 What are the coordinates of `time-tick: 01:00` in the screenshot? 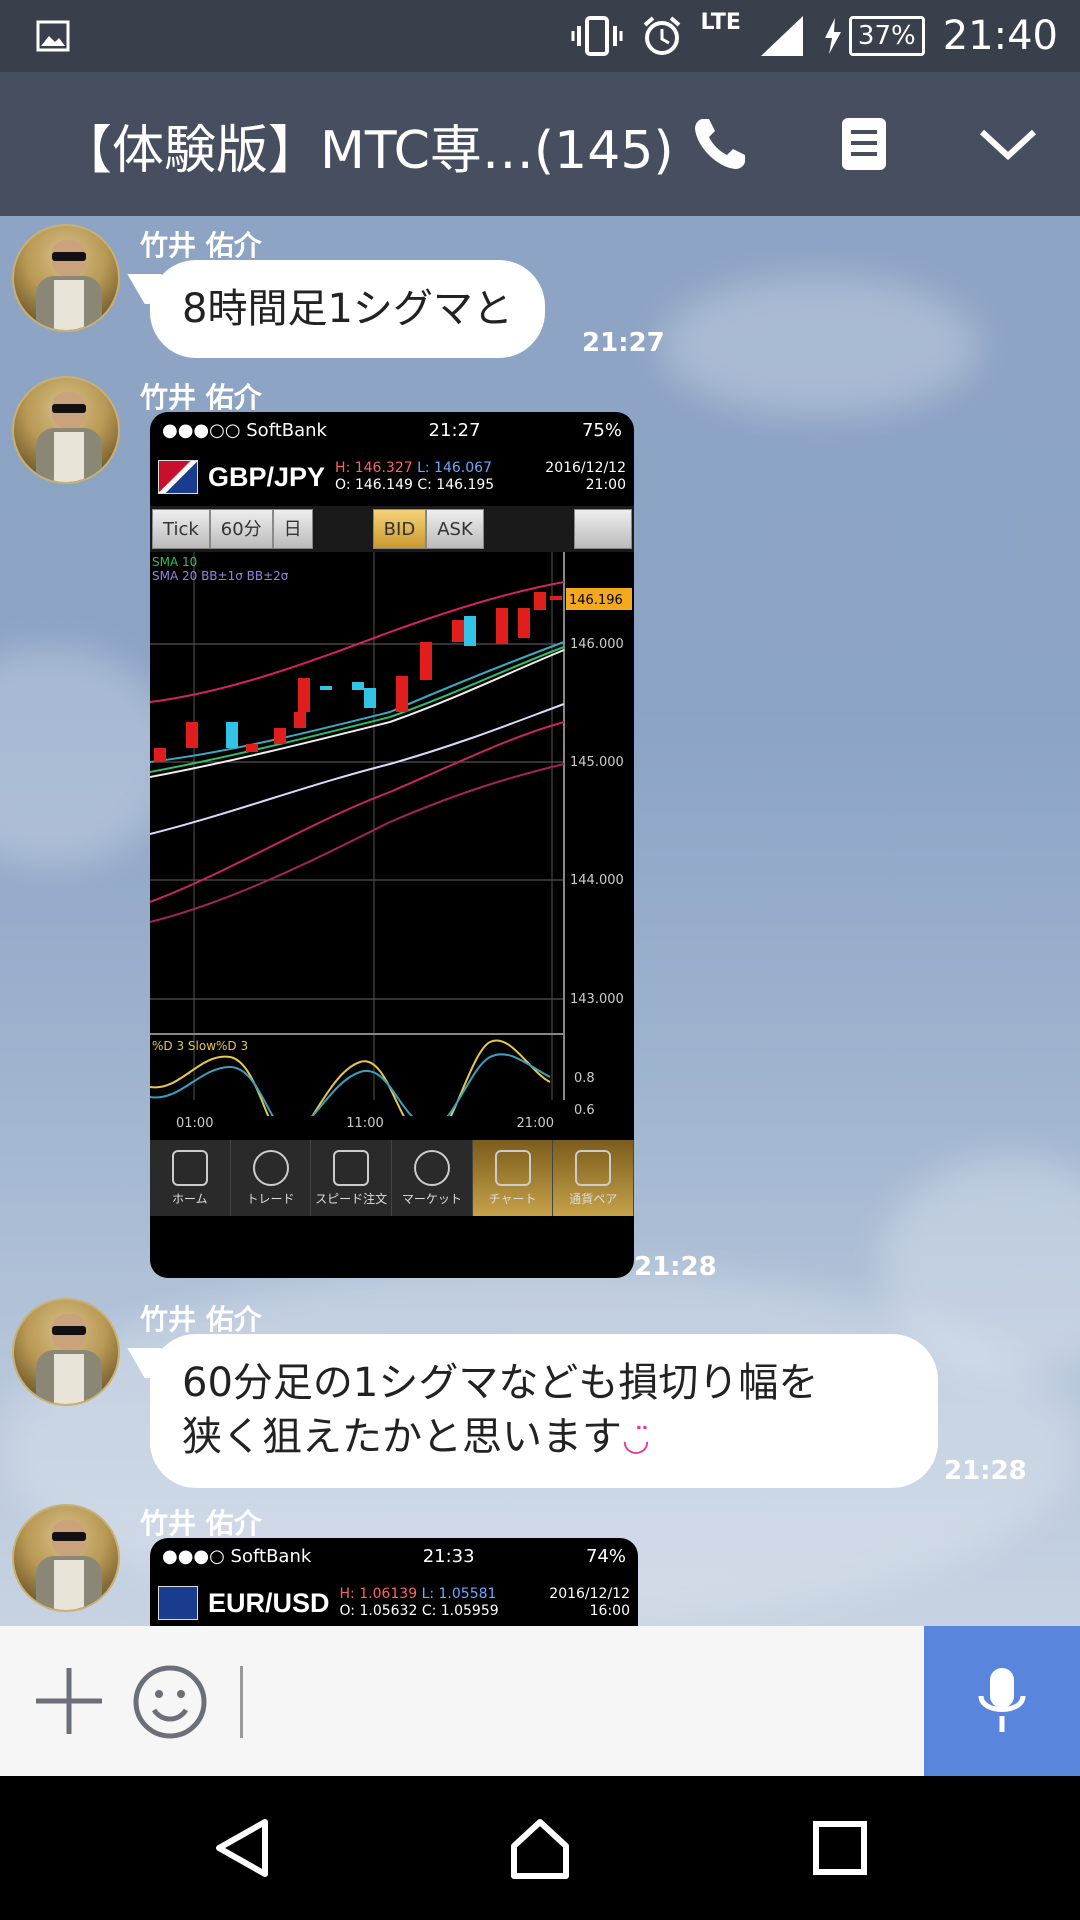 It's located at (195, 1123).